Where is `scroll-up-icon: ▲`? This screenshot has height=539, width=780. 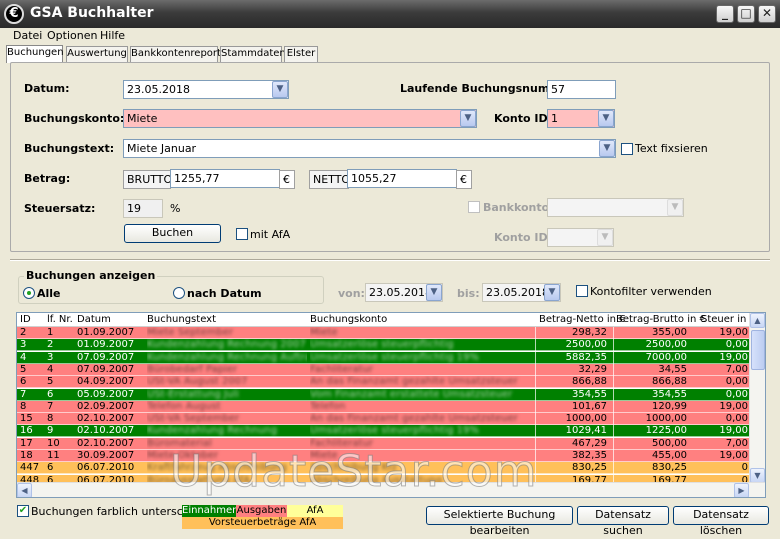
scroll-up-icon: ▲ is located at coordinates (757, 320).